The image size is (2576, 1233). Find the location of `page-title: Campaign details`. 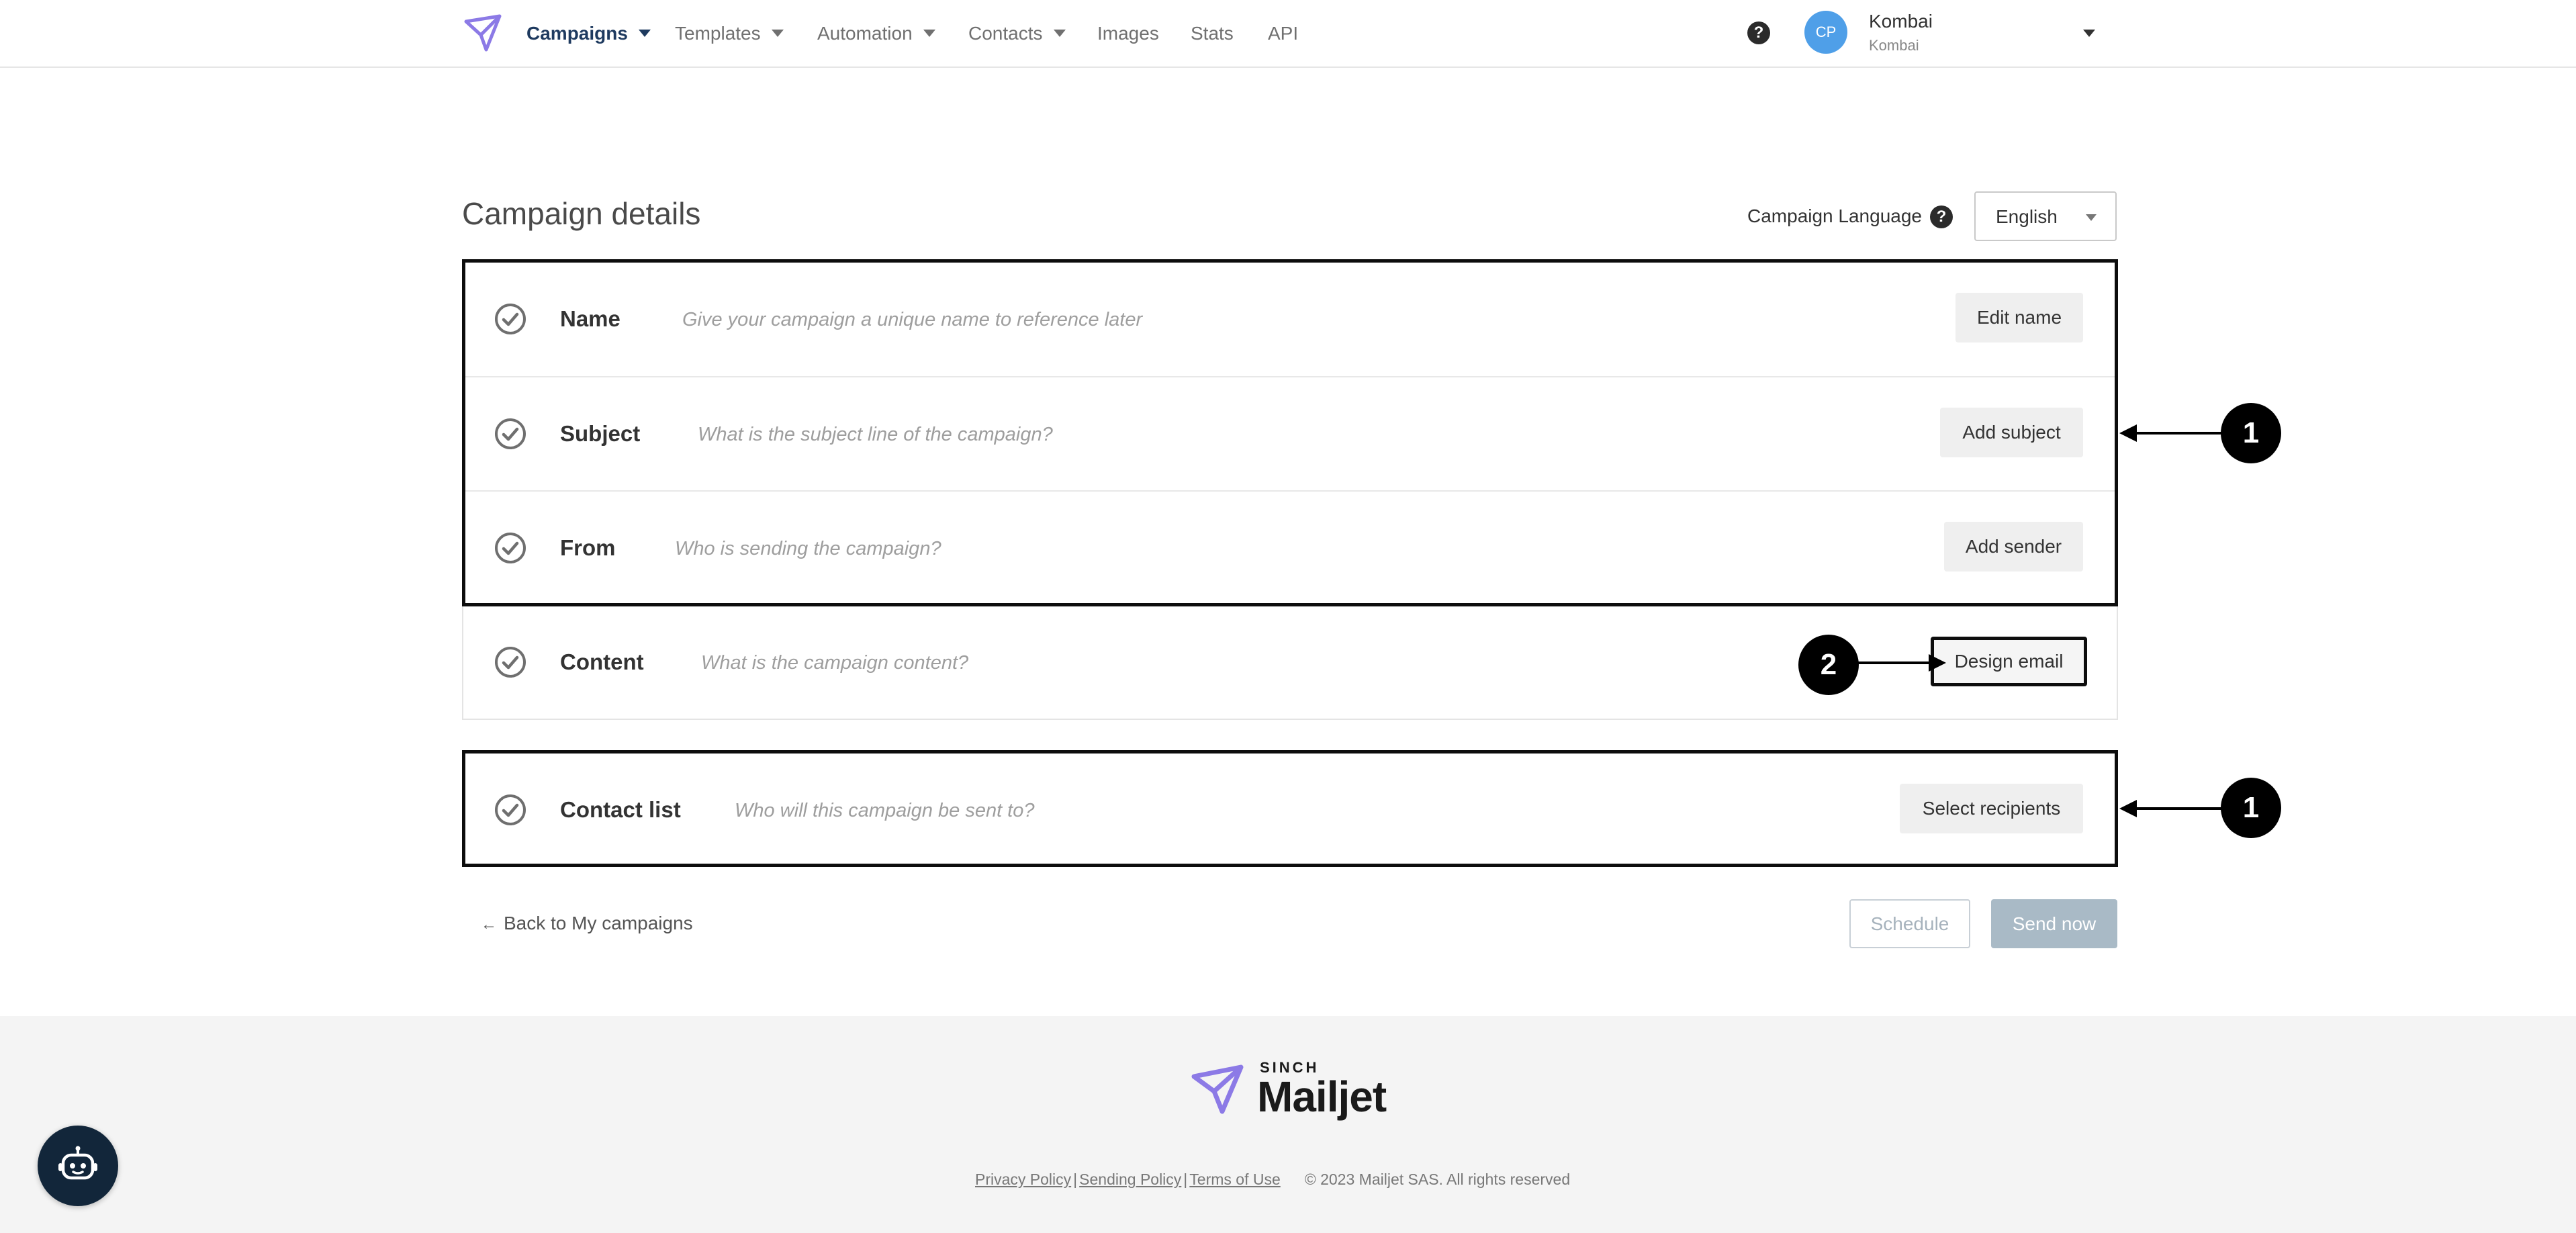

page-title: Campaign details is located at coordinates (581, 213).